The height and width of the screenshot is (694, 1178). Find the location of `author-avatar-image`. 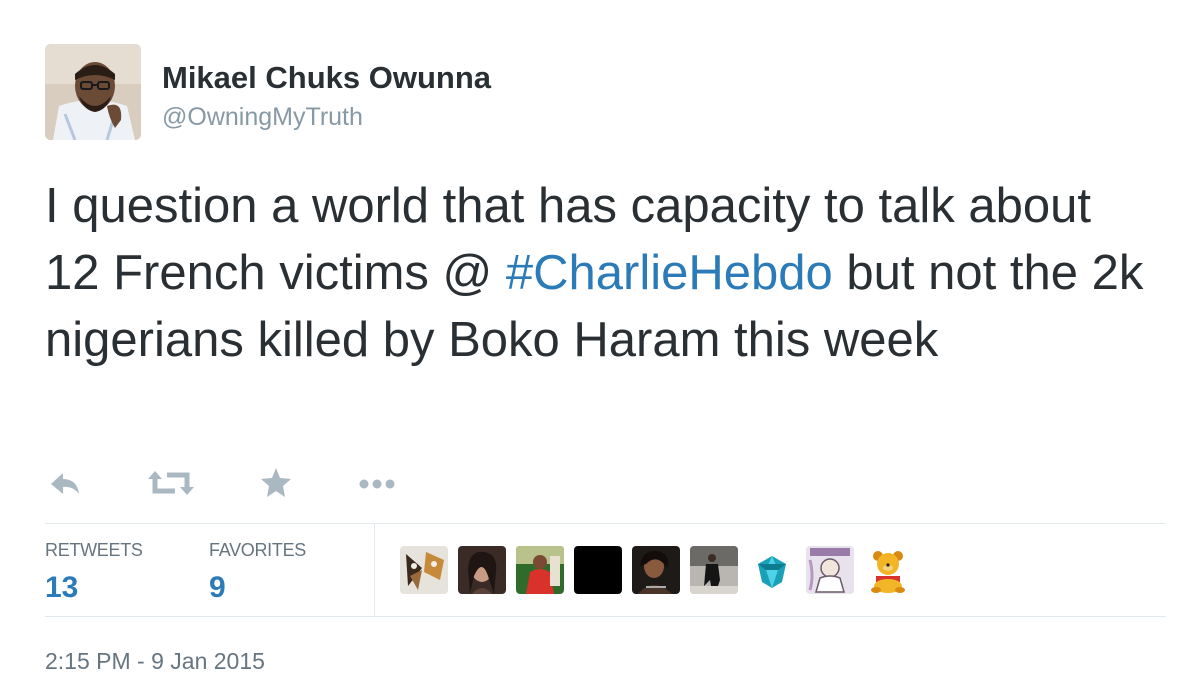

author-avatar-image is located at coordinates (93, 92).